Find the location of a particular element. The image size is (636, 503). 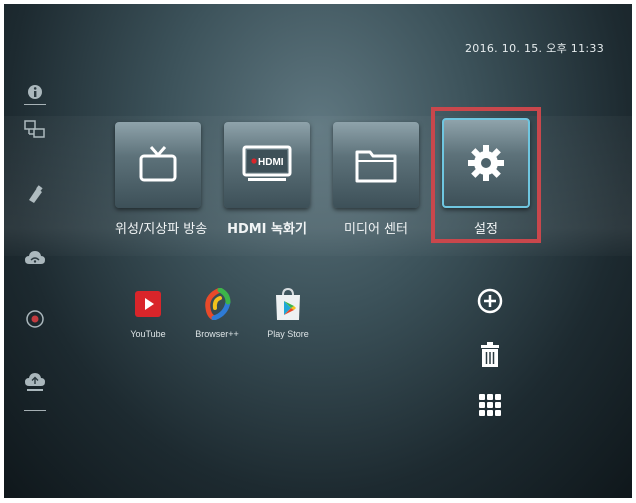

tile-broadcast is located at coordinates (158, 165).